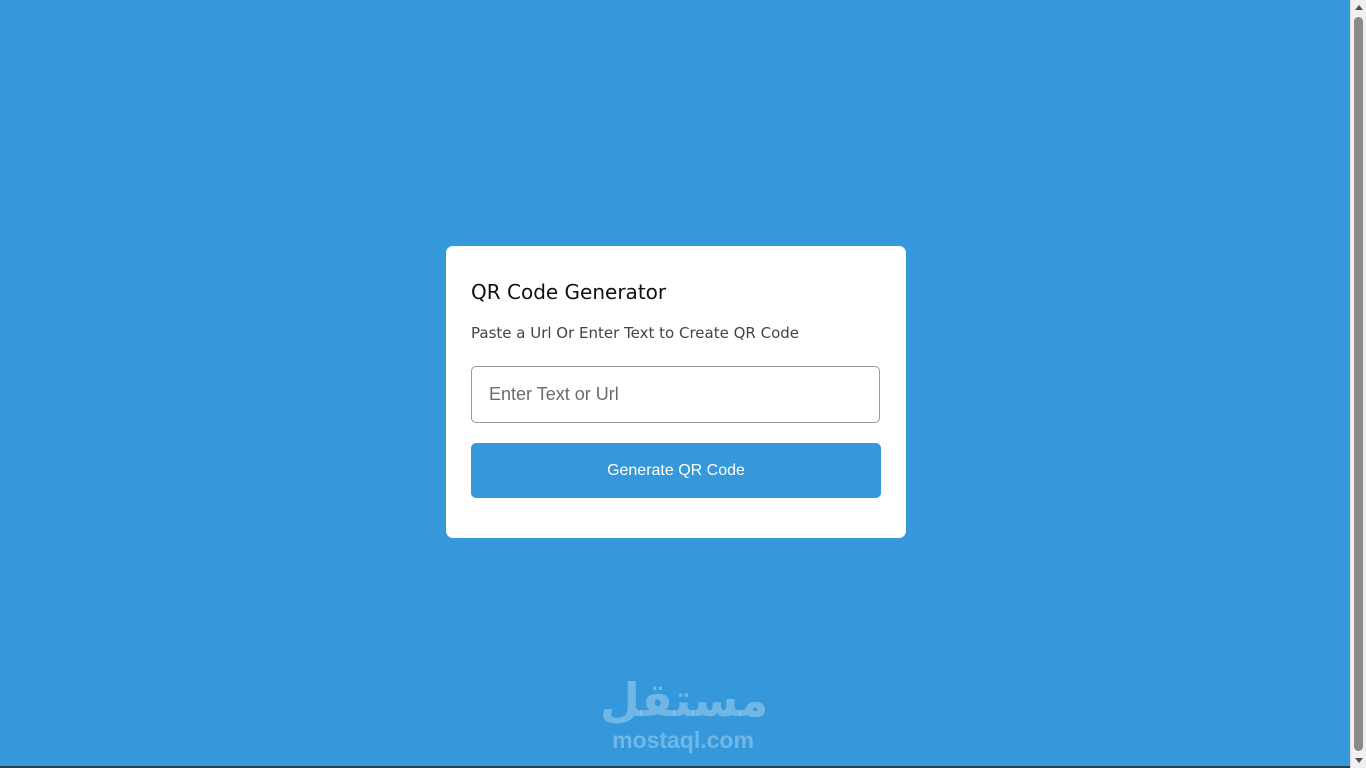  Describe the element at coordinates (1359, 7) in the screenshot. I see `scroll-up-arrow-icon` at that location.